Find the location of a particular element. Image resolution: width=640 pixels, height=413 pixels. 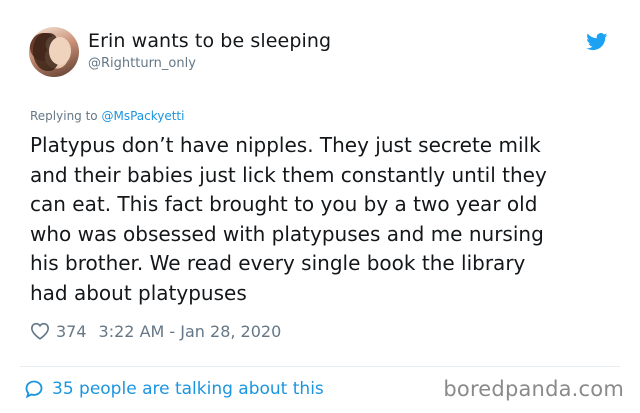

like-count: 374 is located at coordinates (71, 331).